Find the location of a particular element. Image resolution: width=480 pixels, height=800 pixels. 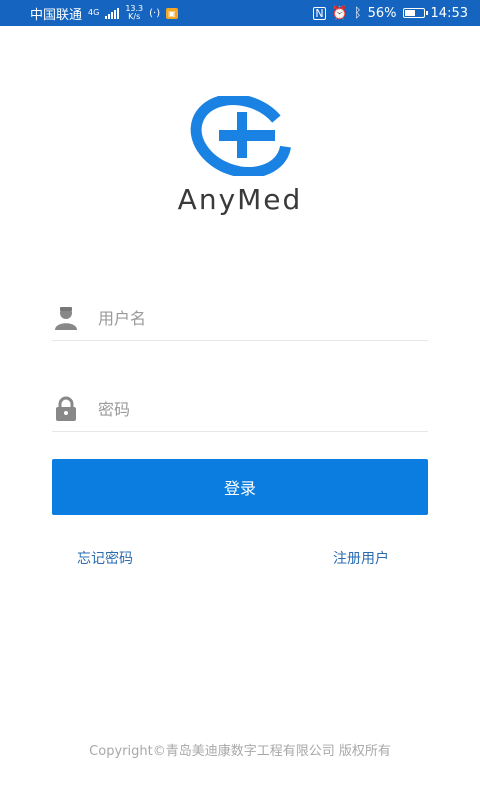

hotspot-icon: (·) is located at coordinates (155, 13).